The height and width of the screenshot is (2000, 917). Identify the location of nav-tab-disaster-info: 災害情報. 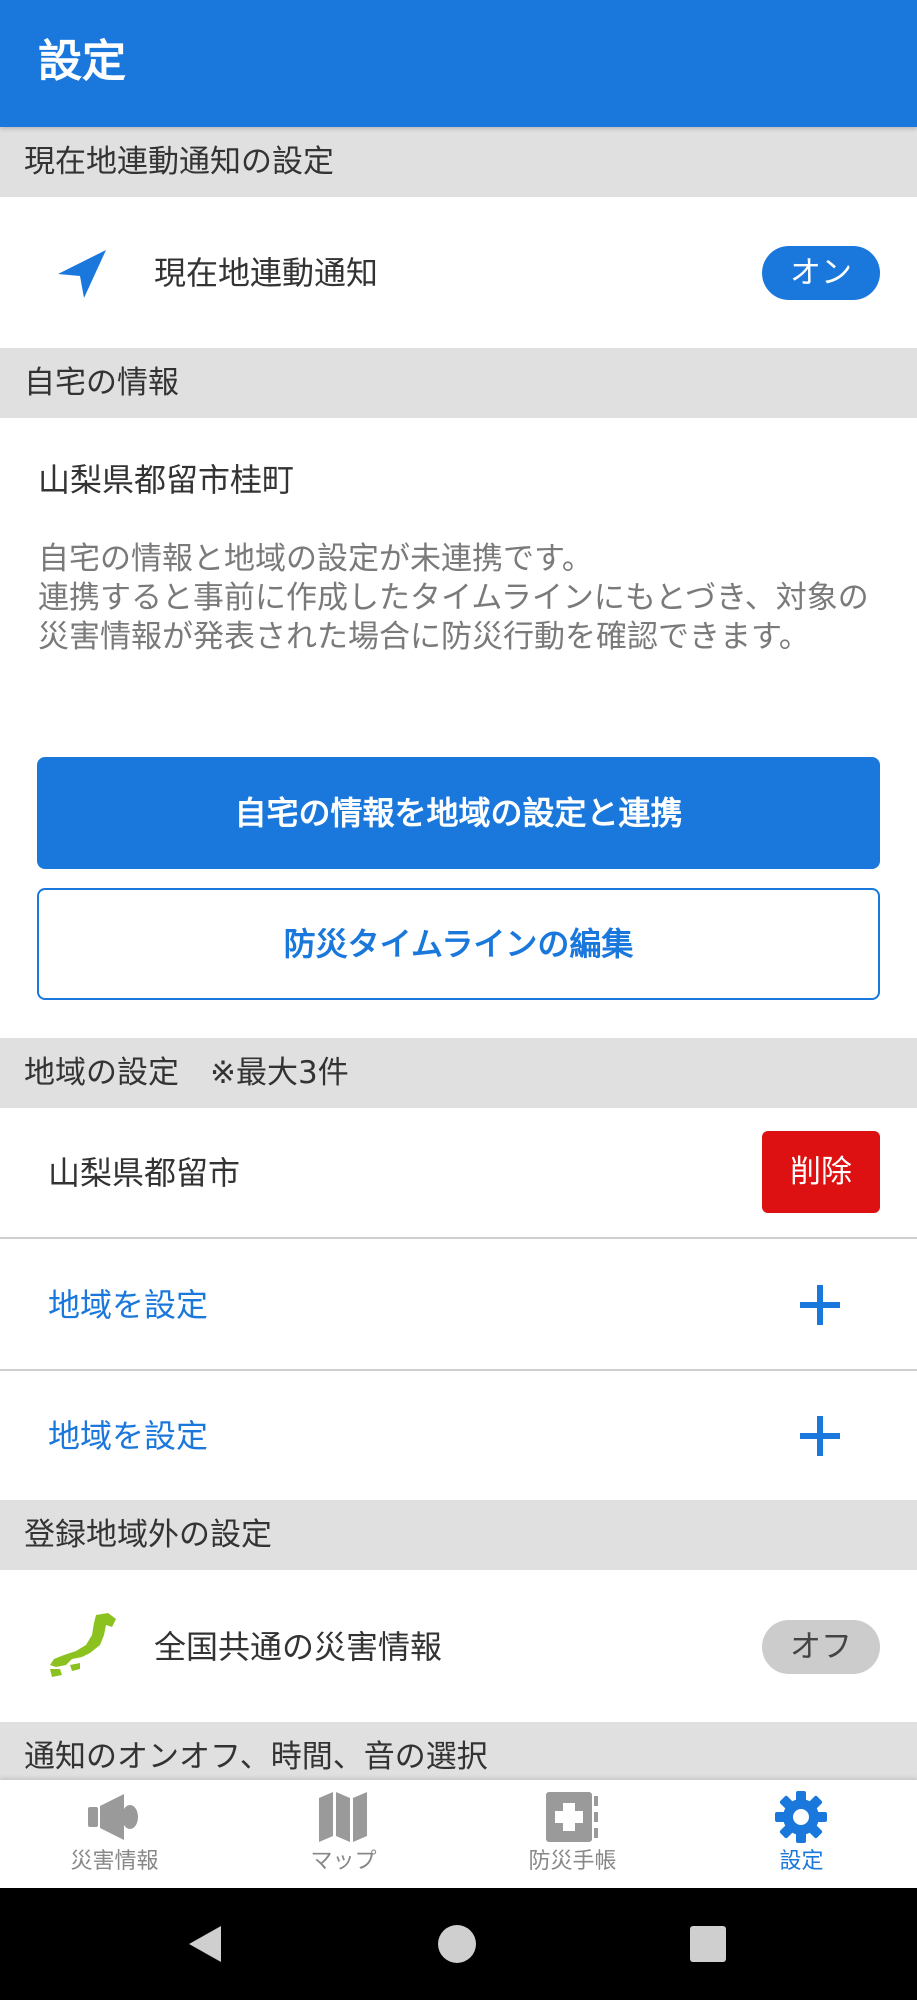
(114, 1834).